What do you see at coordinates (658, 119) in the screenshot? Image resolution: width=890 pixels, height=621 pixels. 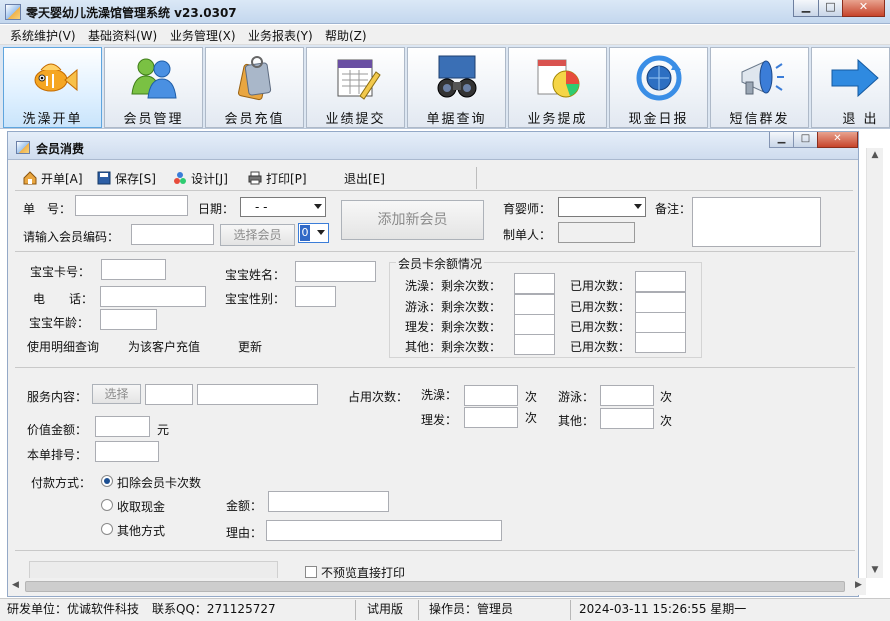 I see `toolbar-label: 现金日报` at bounding box center [658, 119].